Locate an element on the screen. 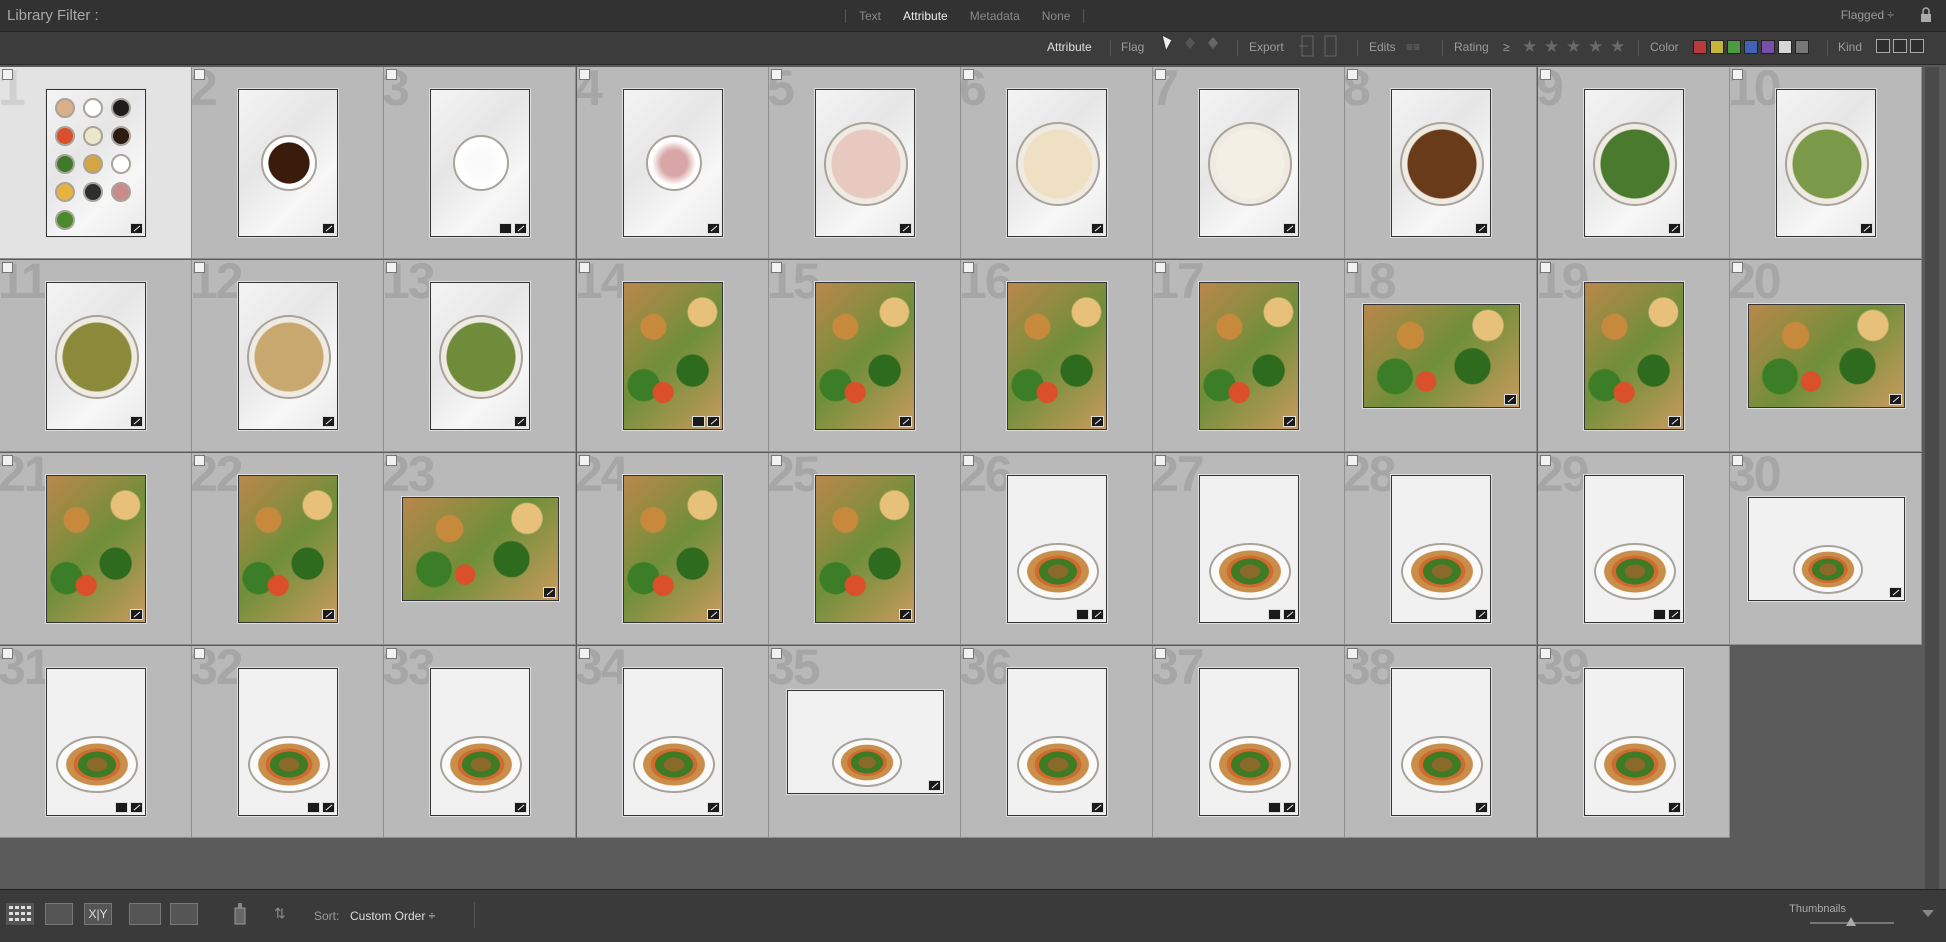 The height and width of the screenshot is (942, 1946). thumbnail-cell: 33 is located at coordinates (480, 742).